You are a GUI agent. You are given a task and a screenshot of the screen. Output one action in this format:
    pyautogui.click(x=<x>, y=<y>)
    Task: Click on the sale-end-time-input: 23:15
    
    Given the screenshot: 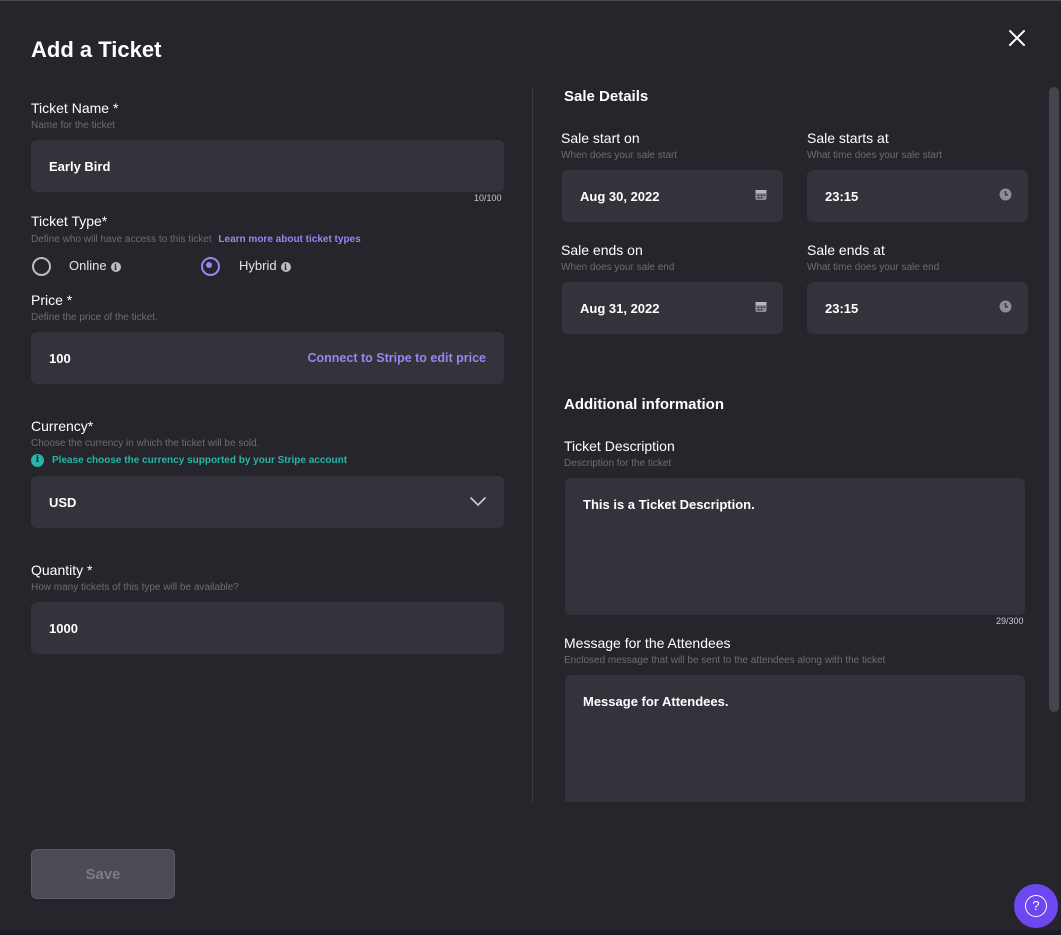 What is the action you would take?
    pyautogui.click(x=917, y=308)
    